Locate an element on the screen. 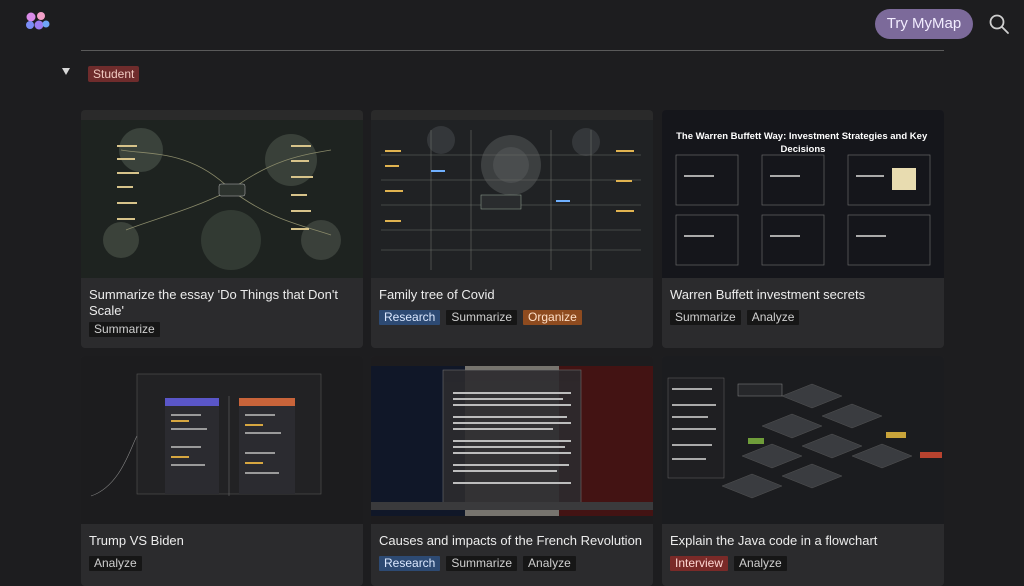 Image resolution: width=1024 pixels, height=586 pixels. tag-list: Analyze is located at coordinates (115, 563).